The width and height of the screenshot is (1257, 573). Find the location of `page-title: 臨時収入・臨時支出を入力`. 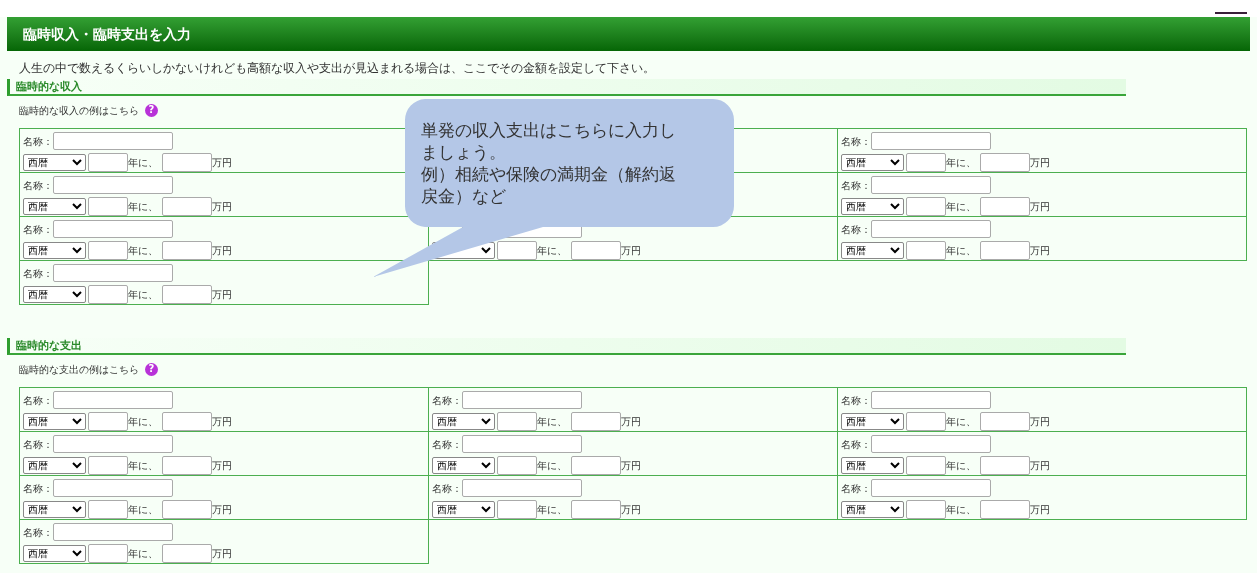

page-title: 臨時収入・臨時支出を入力 is located at coordinates (107, 34).